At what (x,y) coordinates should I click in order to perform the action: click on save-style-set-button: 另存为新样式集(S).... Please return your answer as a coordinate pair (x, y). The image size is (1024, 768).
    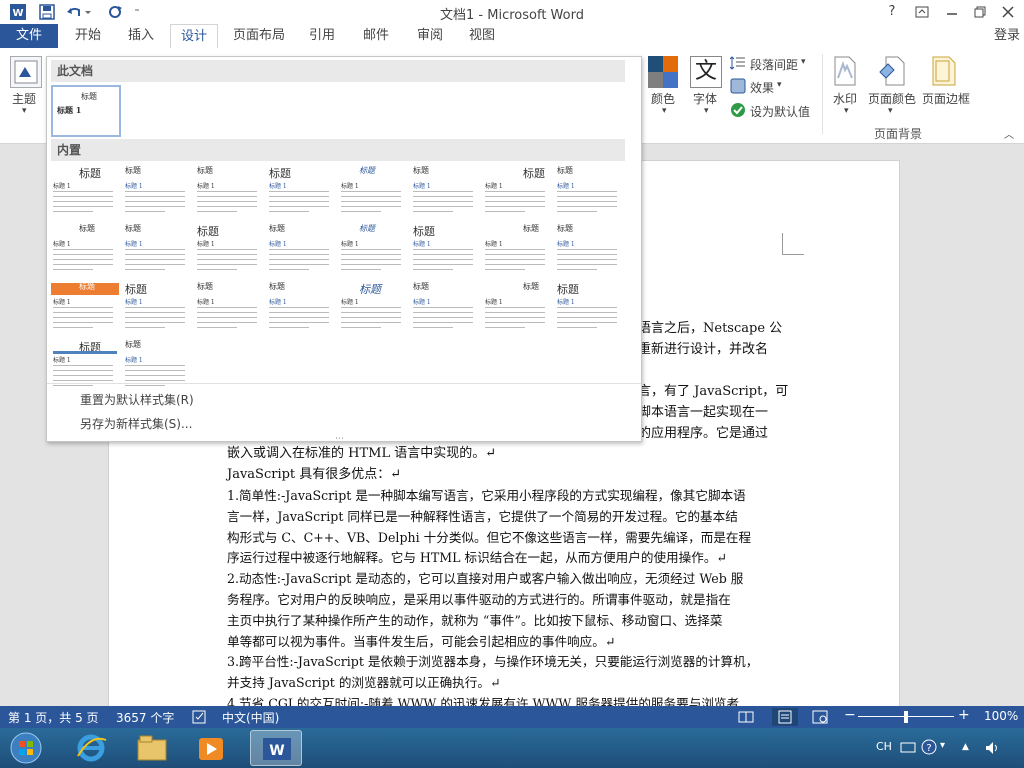
    Looking at the image, I should click on (136, 423).